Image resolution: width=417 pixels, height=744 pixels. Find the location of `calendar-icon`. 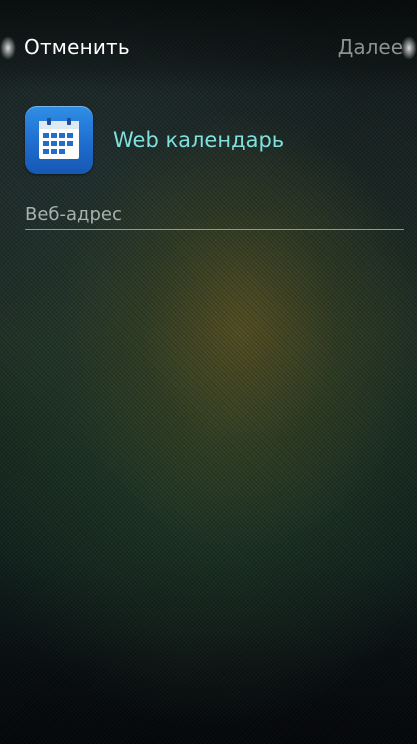

calendar-icon is located at coordinates (59, 140).